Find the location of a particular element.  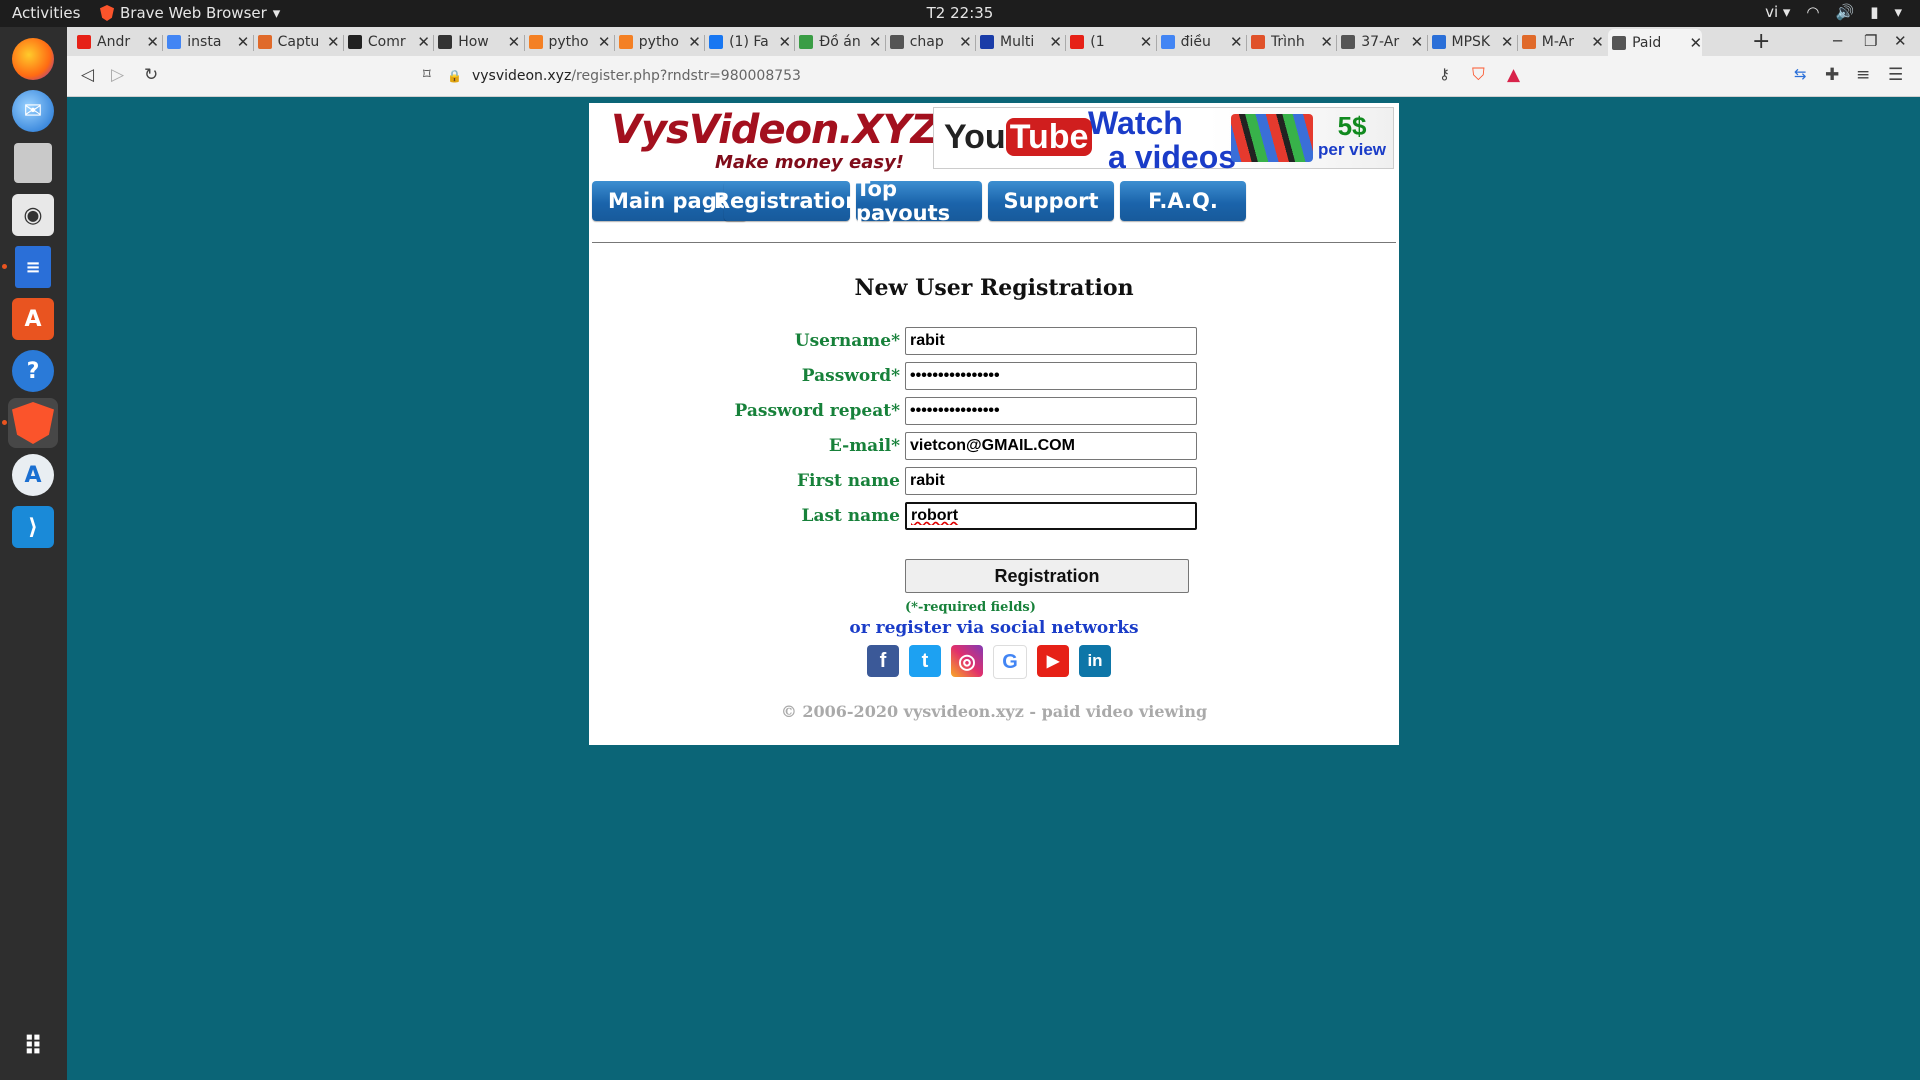

tab-label: chap is located at coordinates (926, 42).